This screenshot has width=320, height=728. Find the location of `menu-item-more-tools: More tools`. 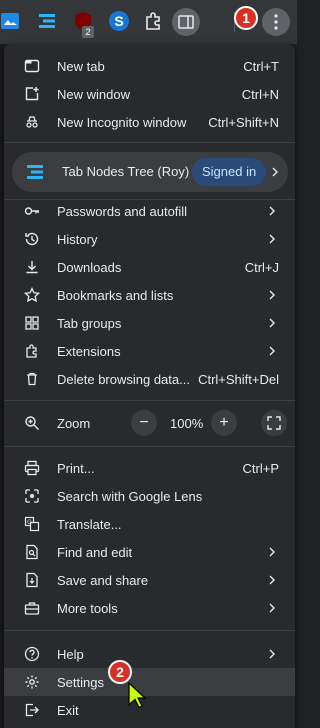

menu-item-more-tools: More tools is located at coordinates (149, 608).